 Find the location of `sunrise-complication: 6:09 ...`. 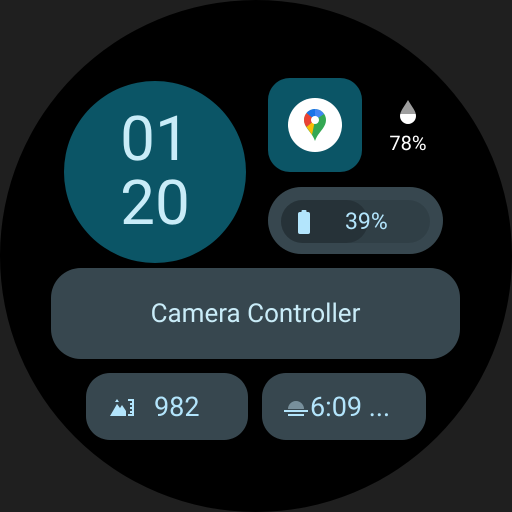

sunrise-complication: 6:09 ... is located at coordinates (344, 406).